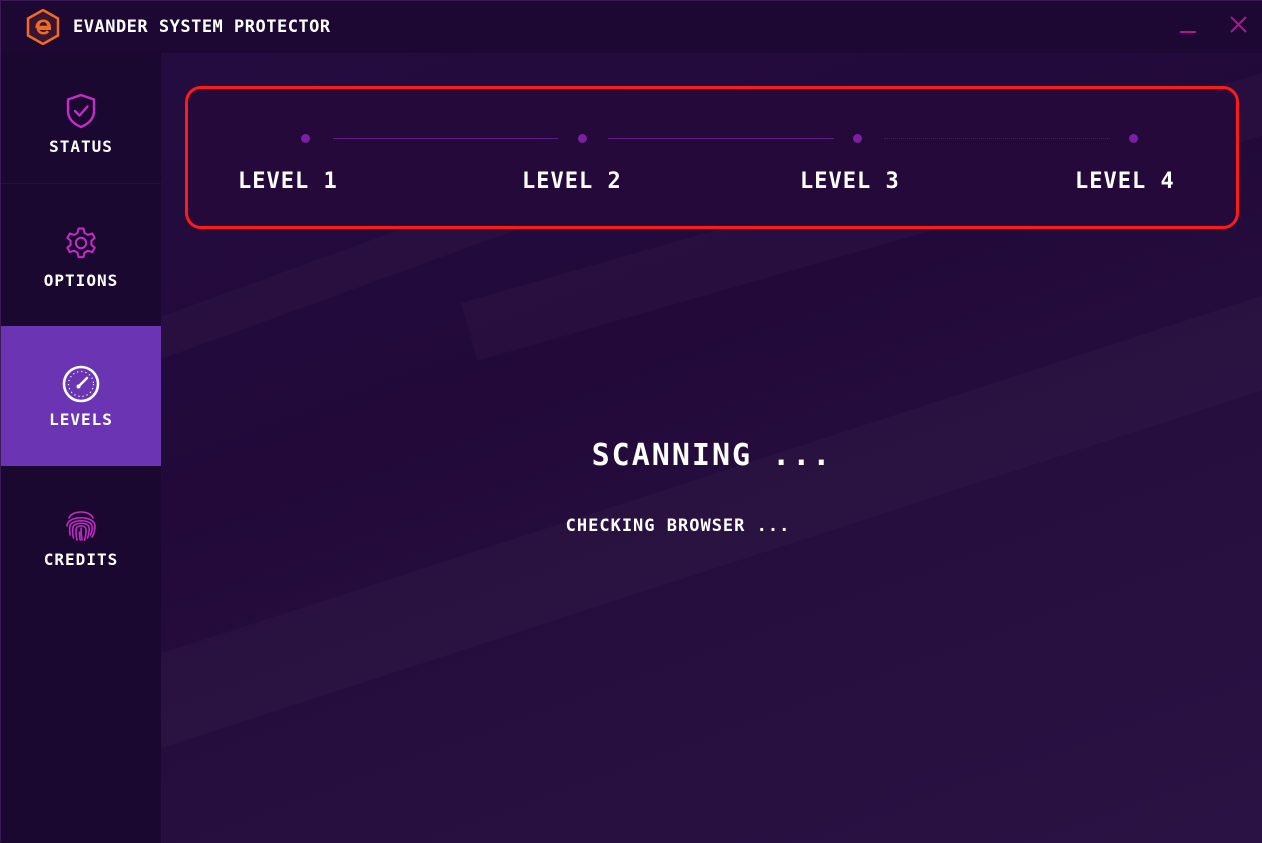  Describe the element at coordinates (81, 183) in the screenshot. I see `sidebar-divider` at that location.